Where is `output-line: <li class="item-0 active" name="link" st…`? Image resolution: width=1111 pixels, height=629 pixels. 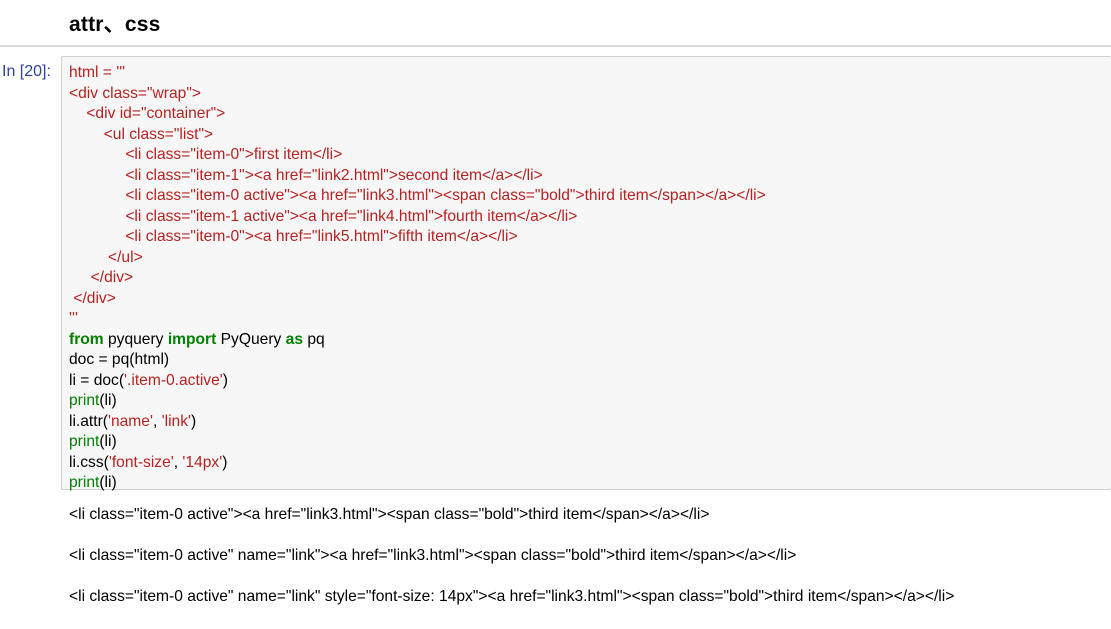 output-line: <li class="item-0 active" name="link" st… is located at coordinates (512, 596).